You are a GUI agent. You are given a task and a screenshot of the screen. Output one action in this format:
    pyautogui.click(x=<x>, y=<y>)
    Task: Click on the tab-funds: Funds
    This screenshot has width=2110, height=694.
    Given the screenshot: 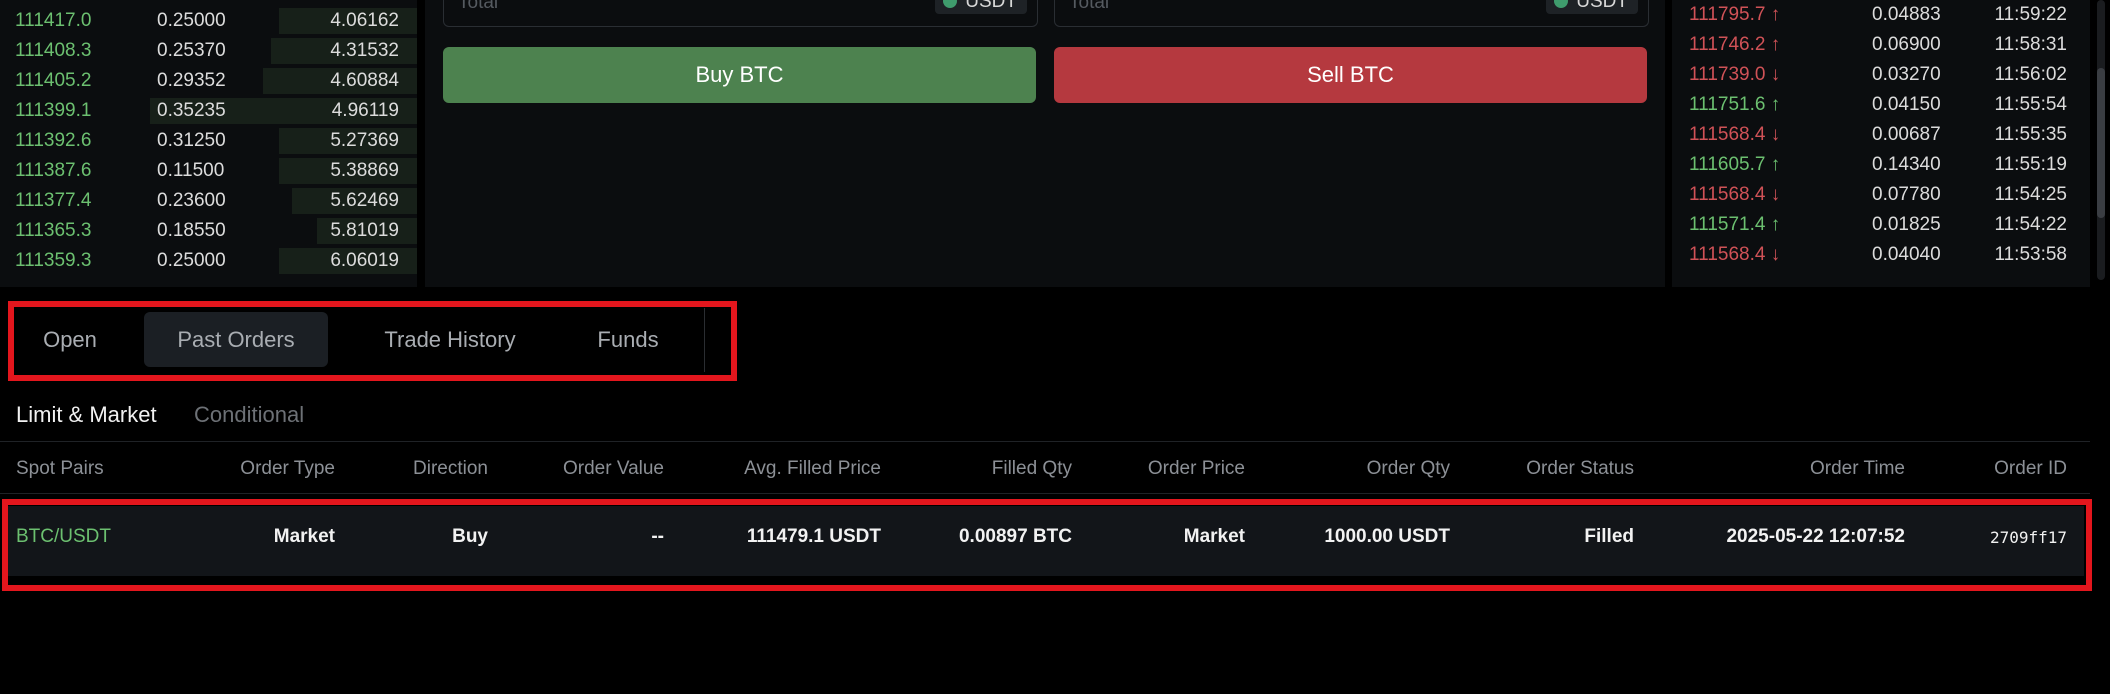 What is the action you would take?
    pyautogui.click(x=628, y=339)
    